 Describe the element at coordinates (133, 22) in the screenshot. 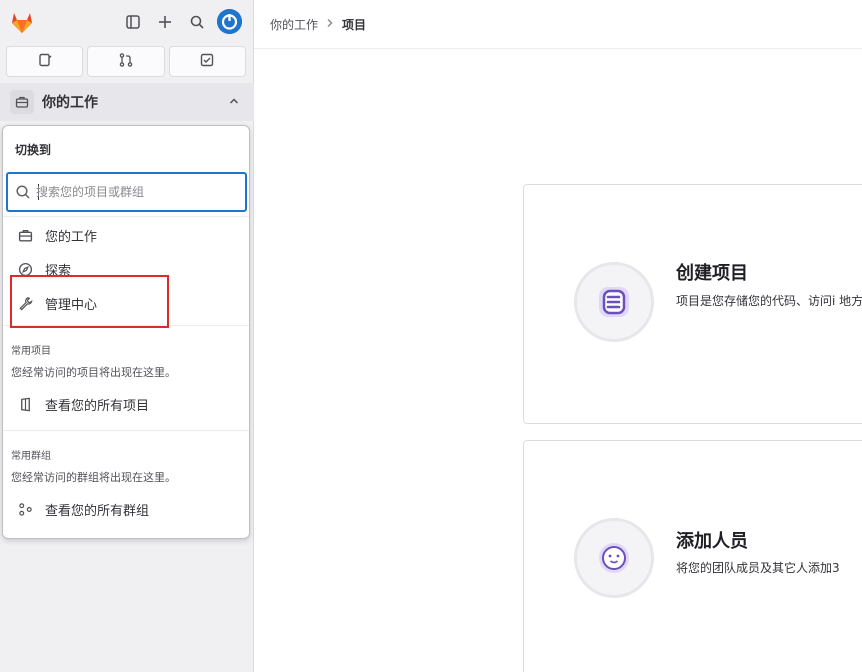

I see `collapse-sidebar-icon` at that location.